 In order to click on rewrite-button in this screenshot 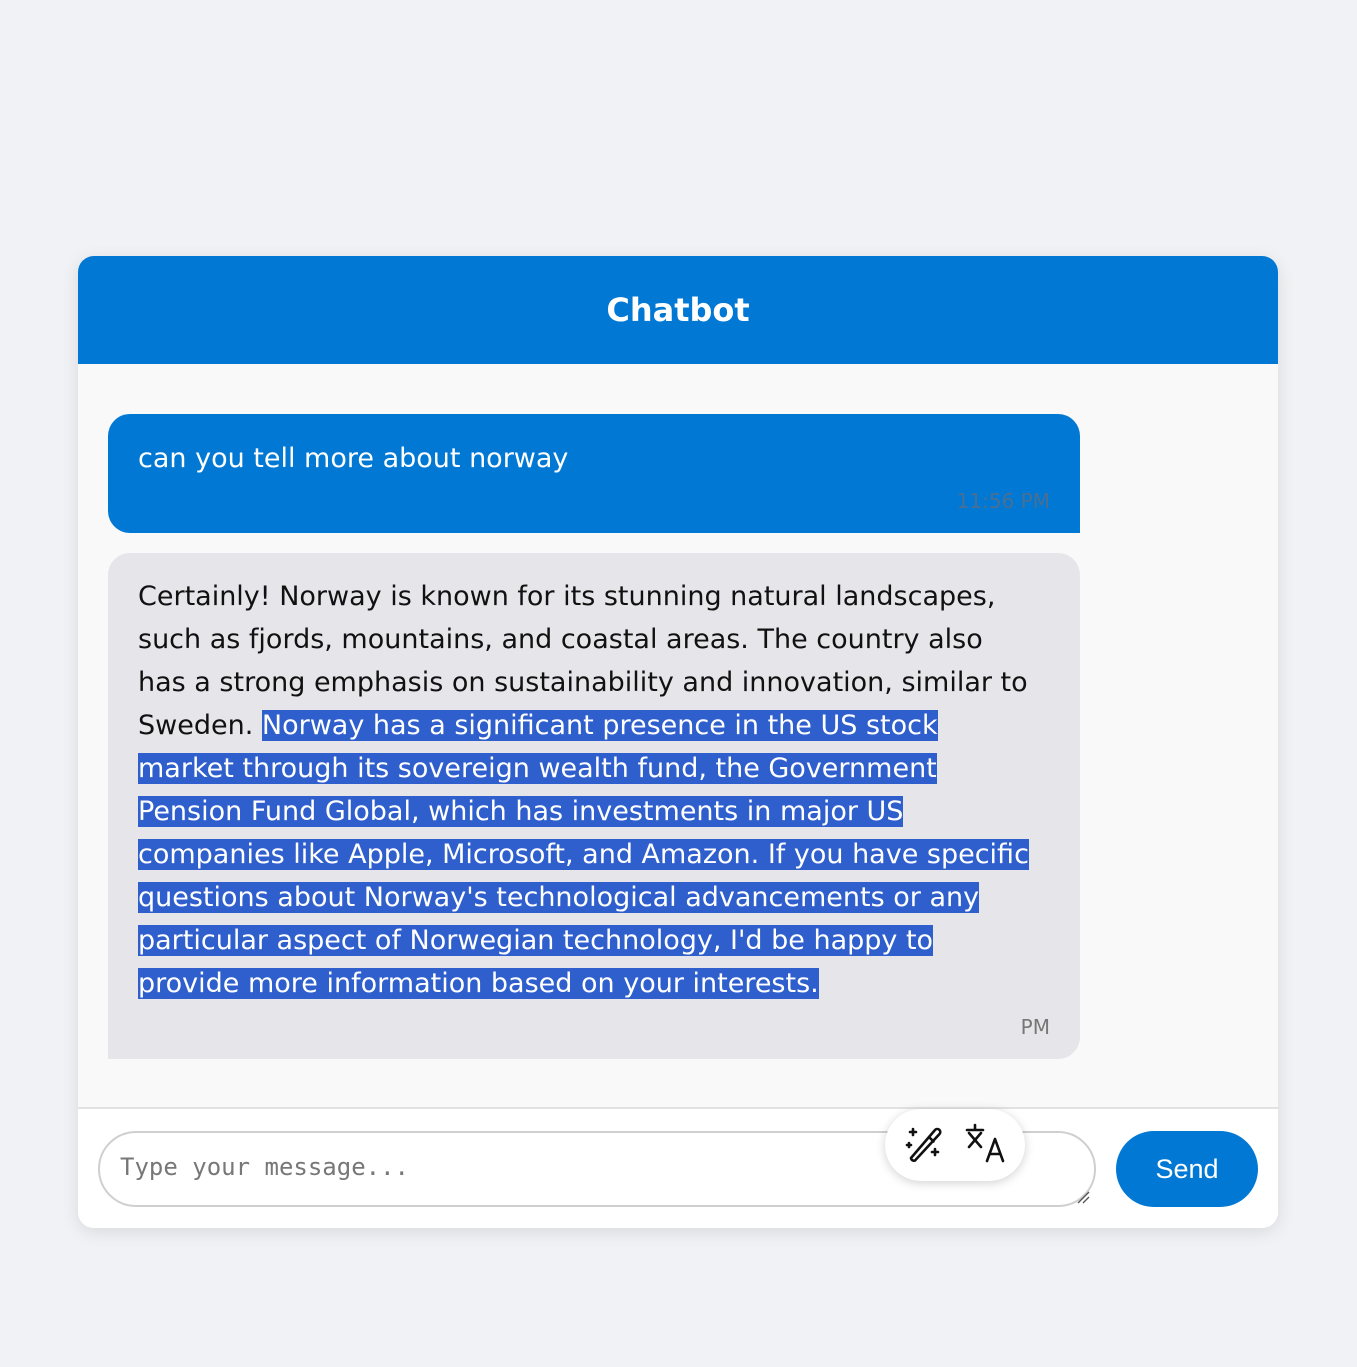, I will do `click(924, 1145)`.